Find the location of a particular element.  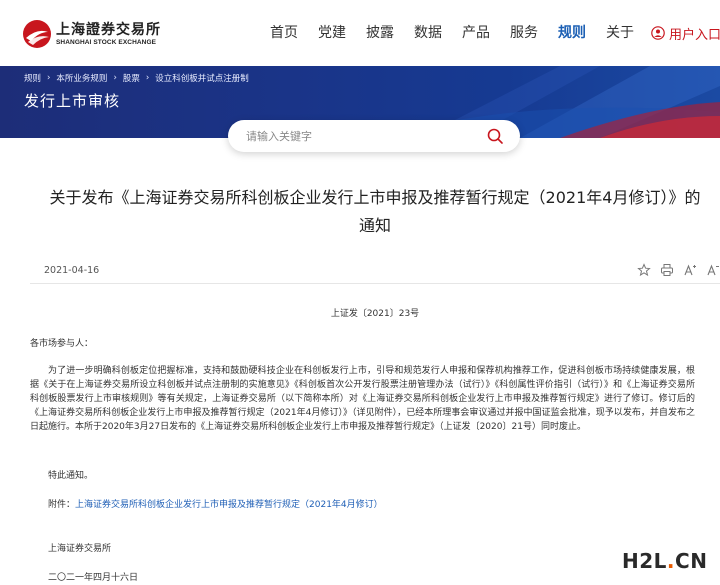

watermark-text-part2: CN is located at coordinates (691, 561).